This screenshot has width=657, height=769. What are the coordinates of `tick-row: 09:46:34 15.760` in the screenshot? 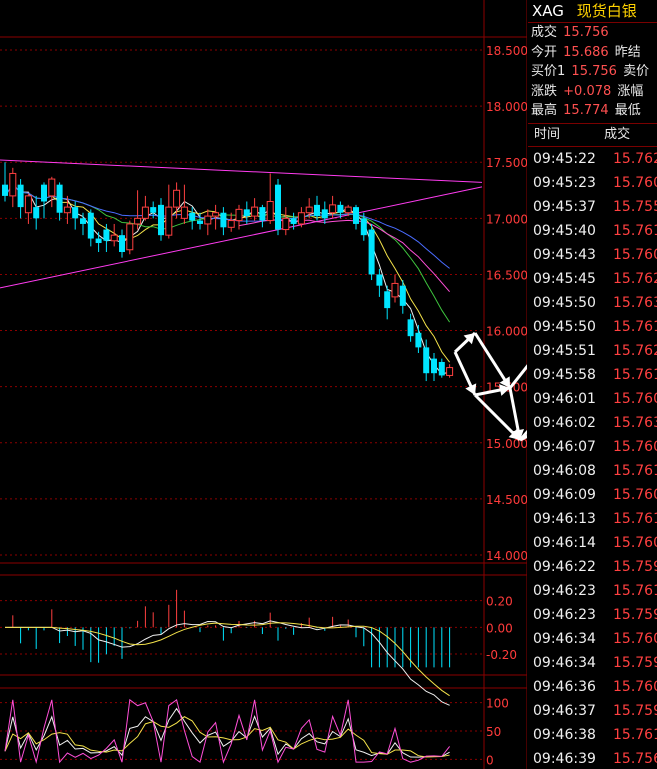 It's located at (592, 639).